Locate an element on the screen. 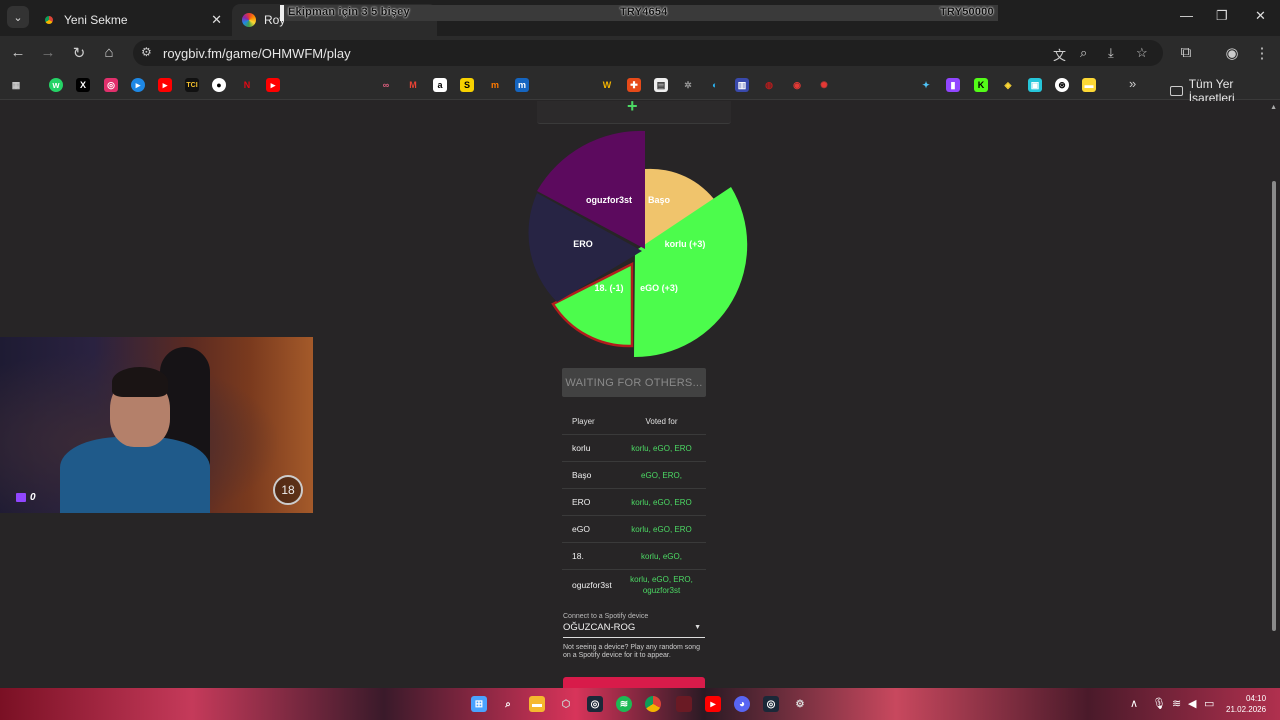  extensions-icon: ⧉ is located at coordinates (1186, 52).